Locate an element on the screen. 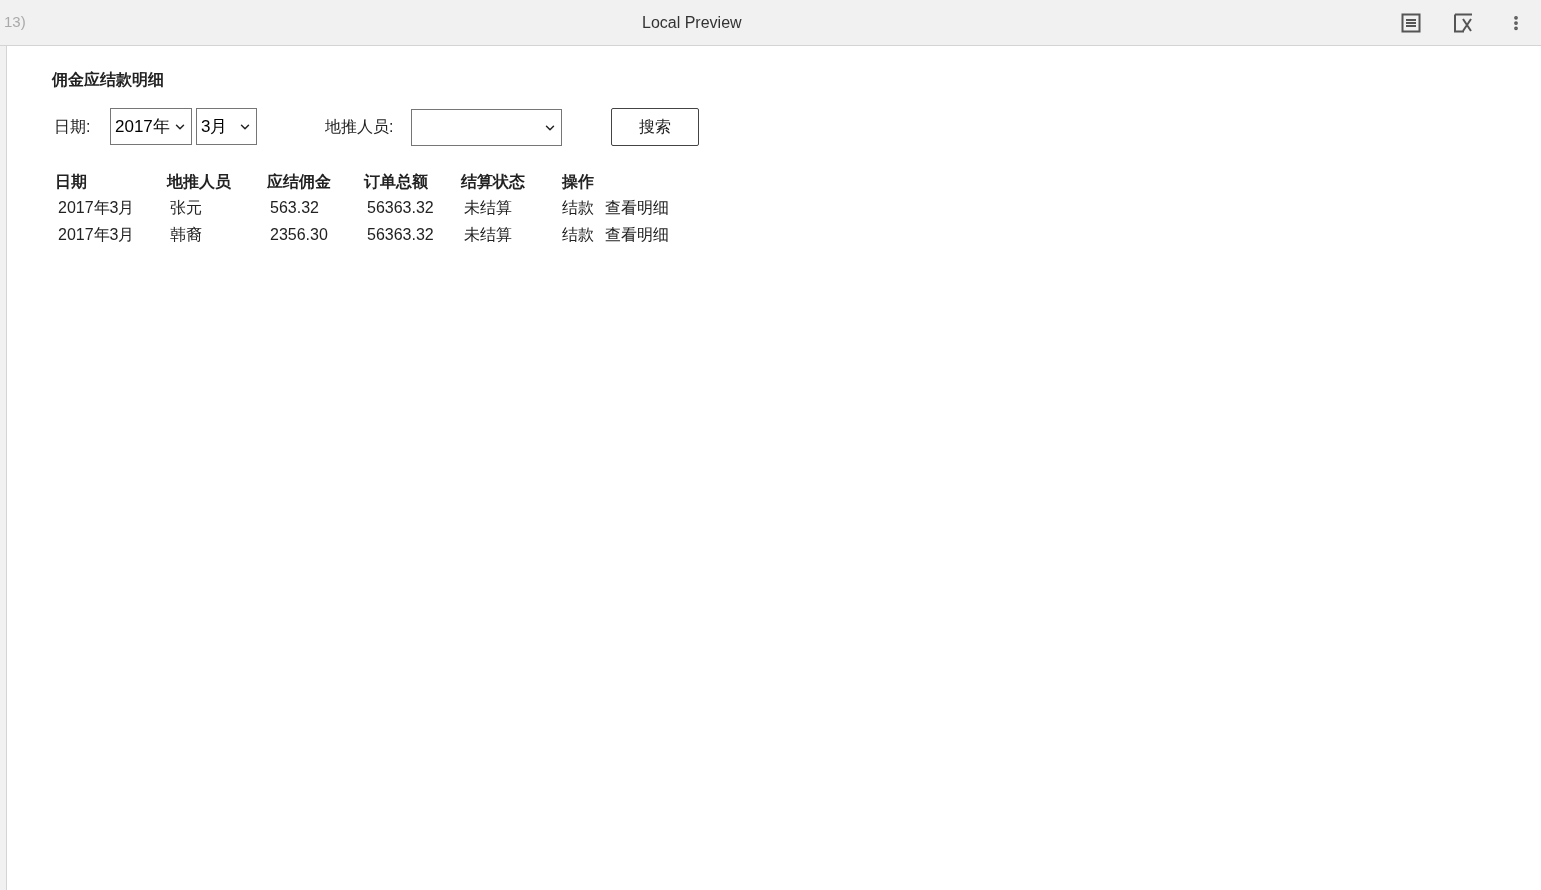 The width and height of the screenshot is (1541, 890). window-title: Local Preview is located at coordinates (692, 22).